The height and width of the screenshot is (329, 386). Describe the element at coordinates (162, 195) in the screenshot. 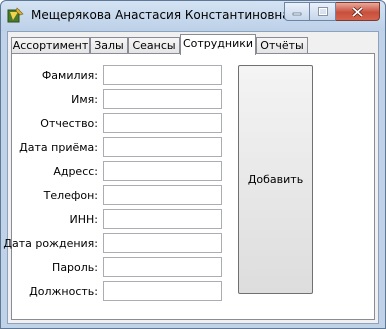

I see `phone-input` at that location.